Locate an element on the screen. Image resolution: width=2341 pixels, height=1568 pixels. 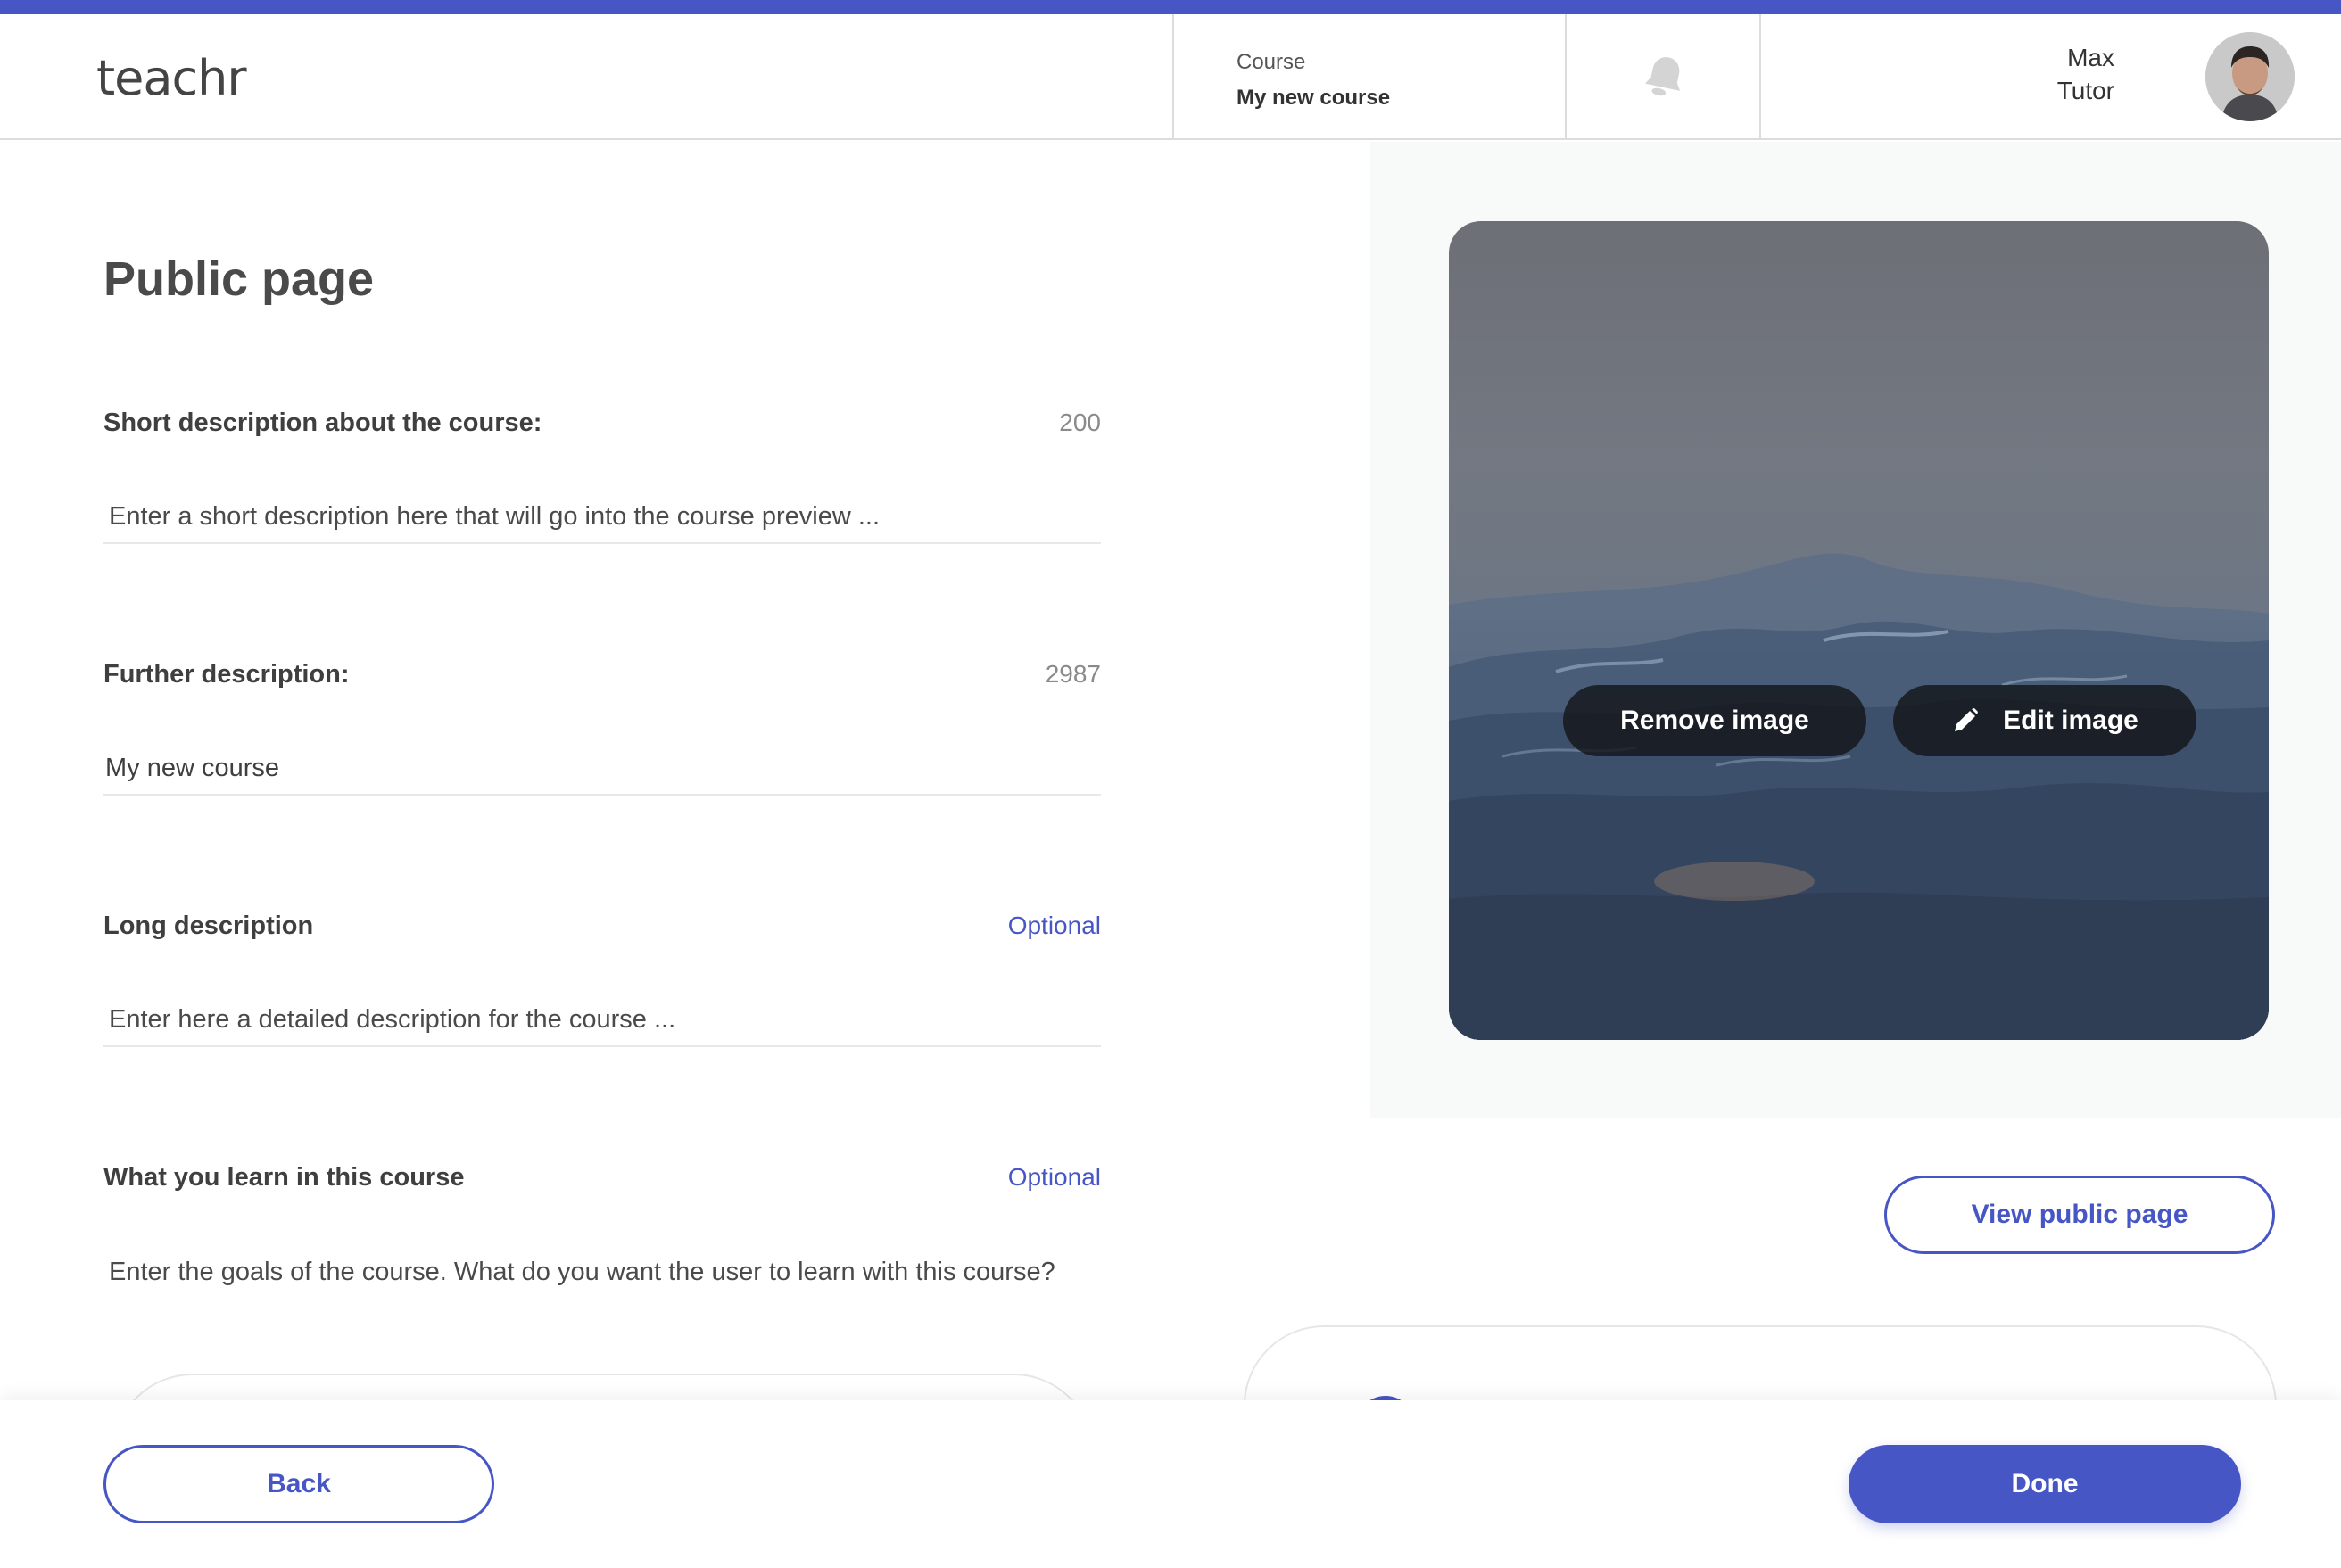
header-course-label: Course is located at coordinates (1271, 62).